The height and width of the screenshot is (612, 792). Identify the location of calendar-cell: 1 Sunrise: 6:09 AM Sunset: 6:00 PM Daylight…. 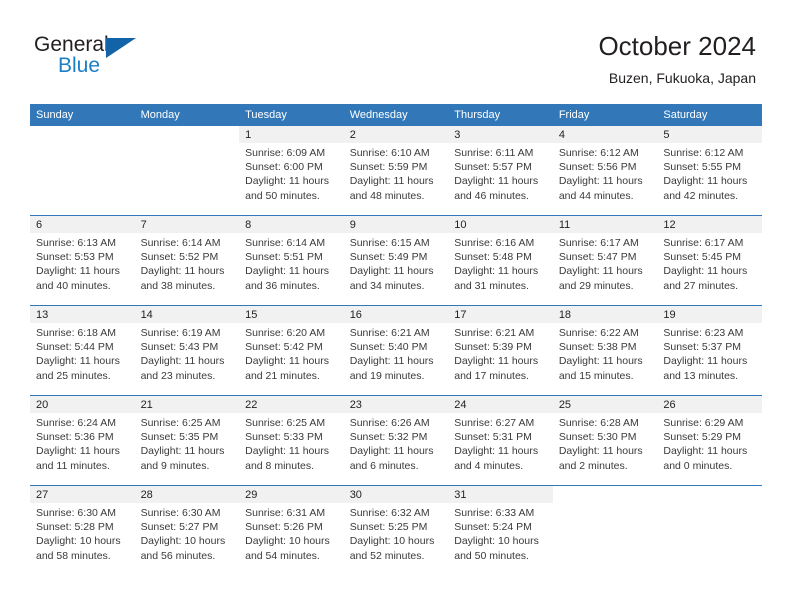
(291, 171).